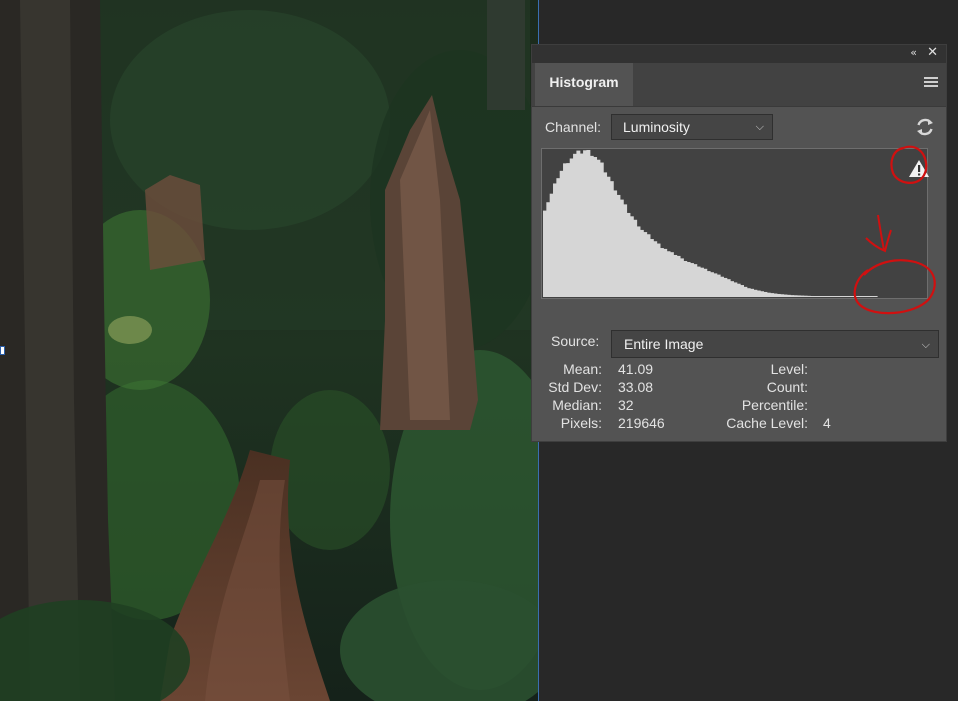  What do you see at coordinates (827, 423) in the screenshot?
I see `cache-level-value: 4` at bounding box center [827, 423].